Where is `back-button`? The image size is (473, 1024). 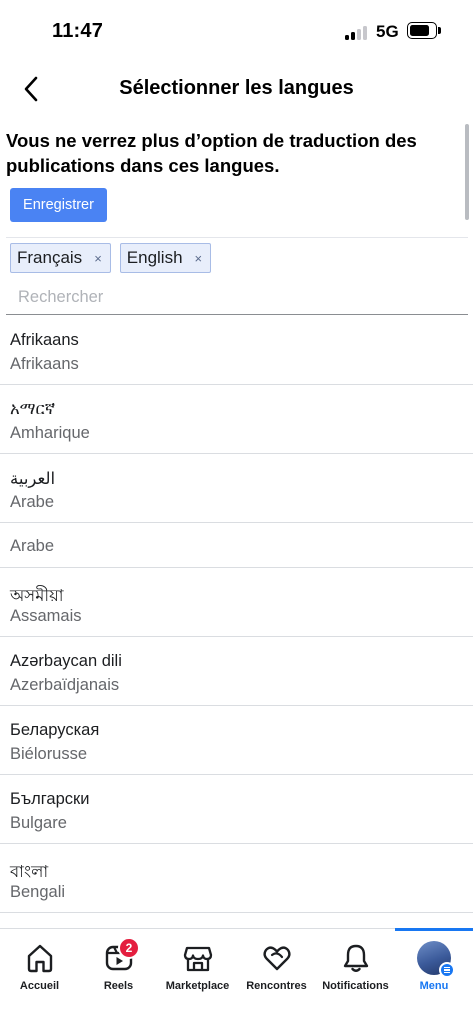 back-button is located at coordinates (31, 89).